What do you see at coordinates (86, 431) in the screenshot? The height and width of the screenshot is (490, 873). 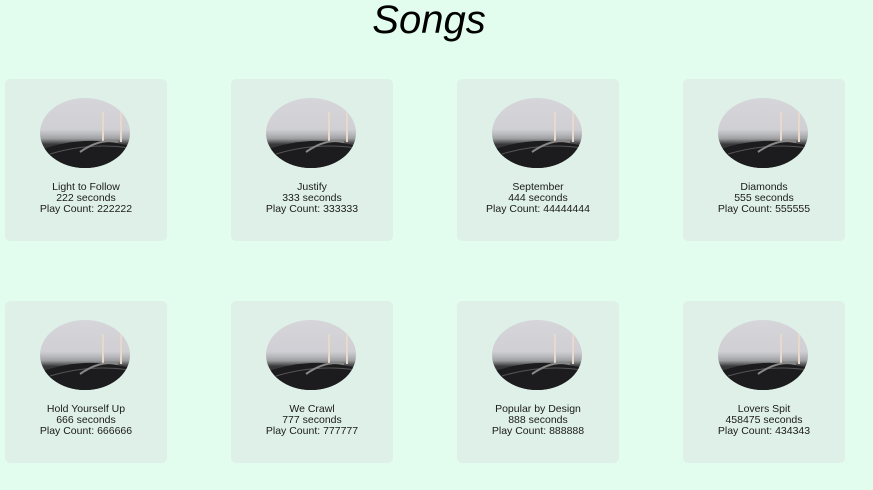 I see `song-play-count: Play Count: 666666` at bounding box center [86, 431].